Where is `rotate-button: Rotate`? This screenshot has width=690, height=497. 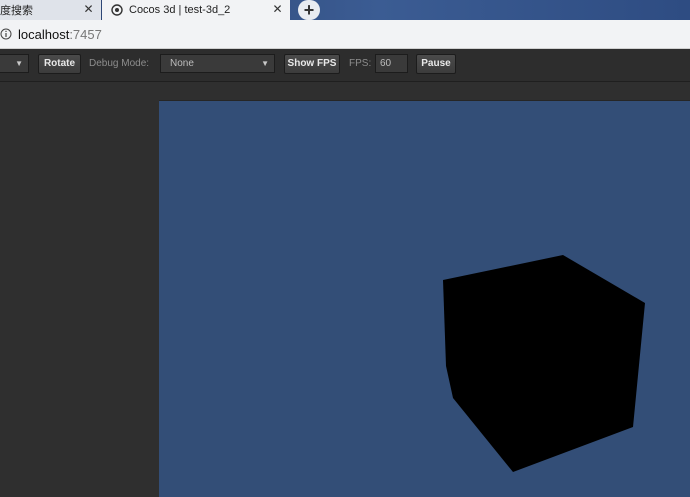 rotate-button: Rotate is located at coordinates (59, 64).